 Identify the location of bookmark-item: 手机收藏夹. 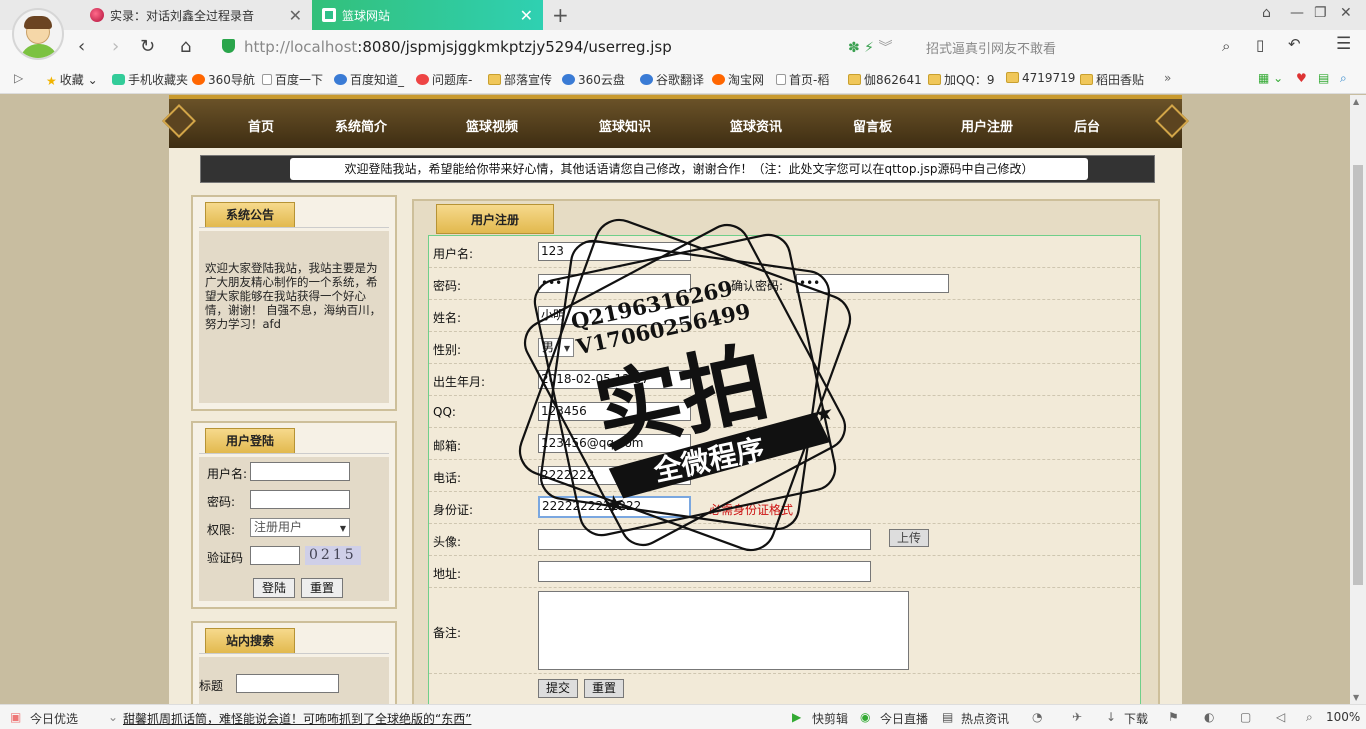
(150, 79).